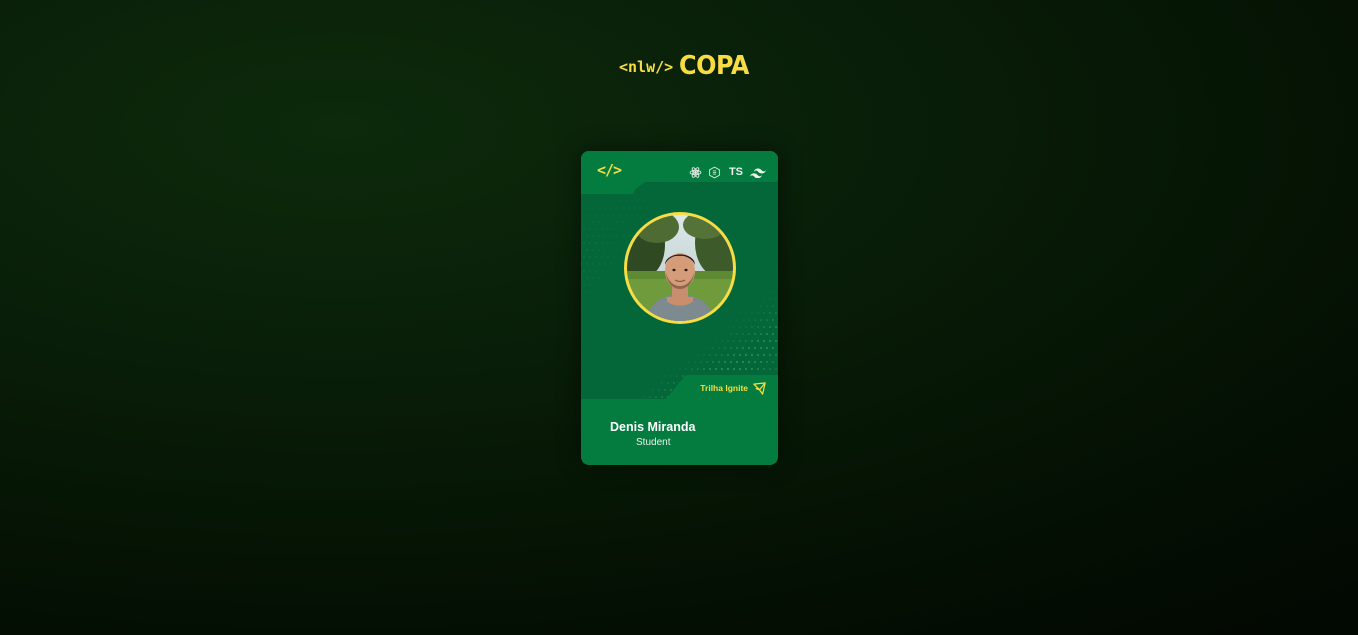  Describe the element at coordinates (715, 172) in the screenshot. I see `nodejs-icon` at that location.